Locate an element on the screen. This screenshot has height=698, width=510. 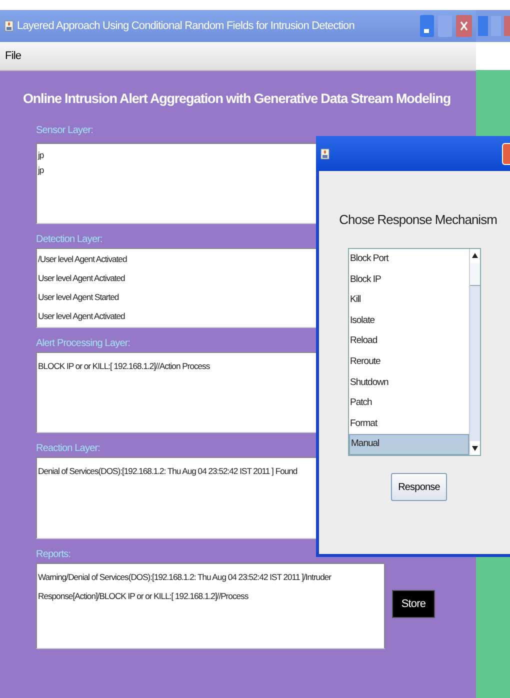
text-area: Warning/Denial of Services(DOS):[192.168.1.2: Thu Aug 04 23:52:42 IST 2011 ]/Intruder Response[Action]/BLOCK IP or or KILL:[ 192.168.1.2]//Process is located at coordinates (210, 606).